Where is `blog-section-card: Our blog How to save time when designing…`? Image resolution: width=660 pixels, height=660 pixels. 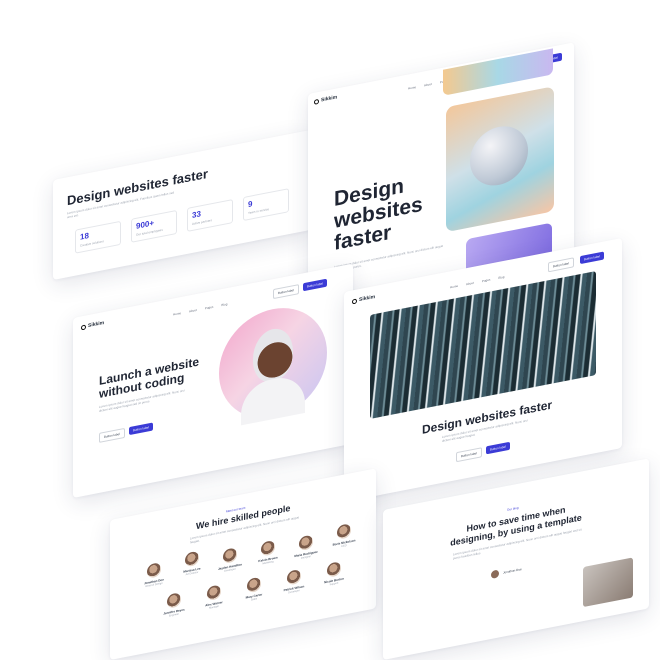
blog-section-card: Our blog How to save time when designing… is located at coordinates (516, 559).